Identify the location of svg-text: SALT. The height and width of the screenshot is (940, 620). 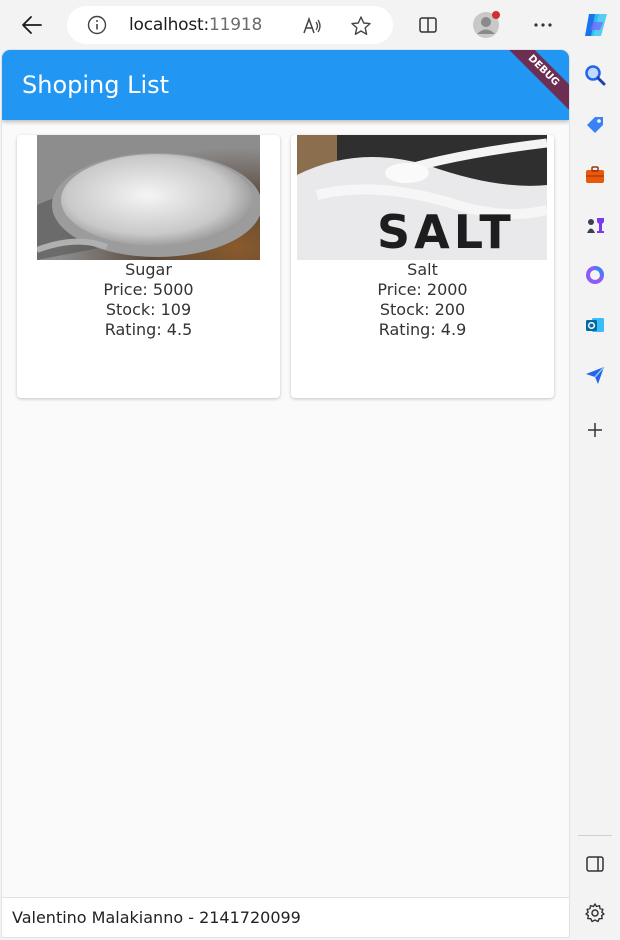
(446, 232).